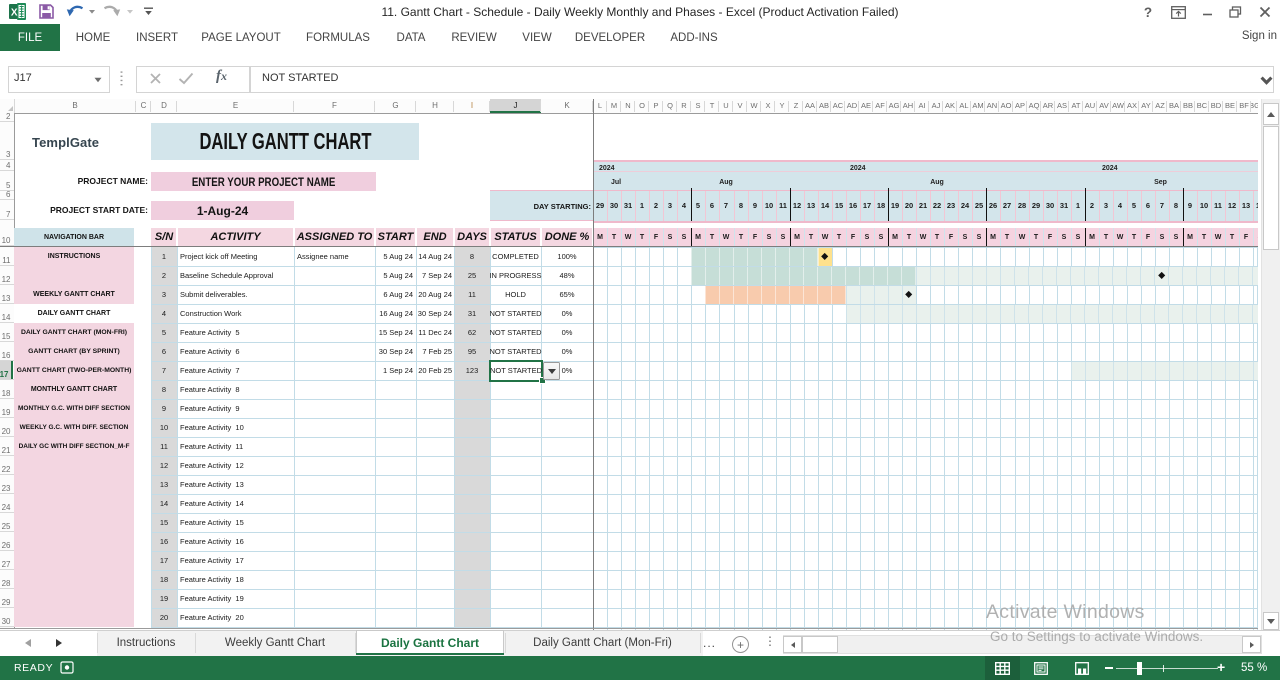  I want to click on svg-text: X, so click(14, 13).